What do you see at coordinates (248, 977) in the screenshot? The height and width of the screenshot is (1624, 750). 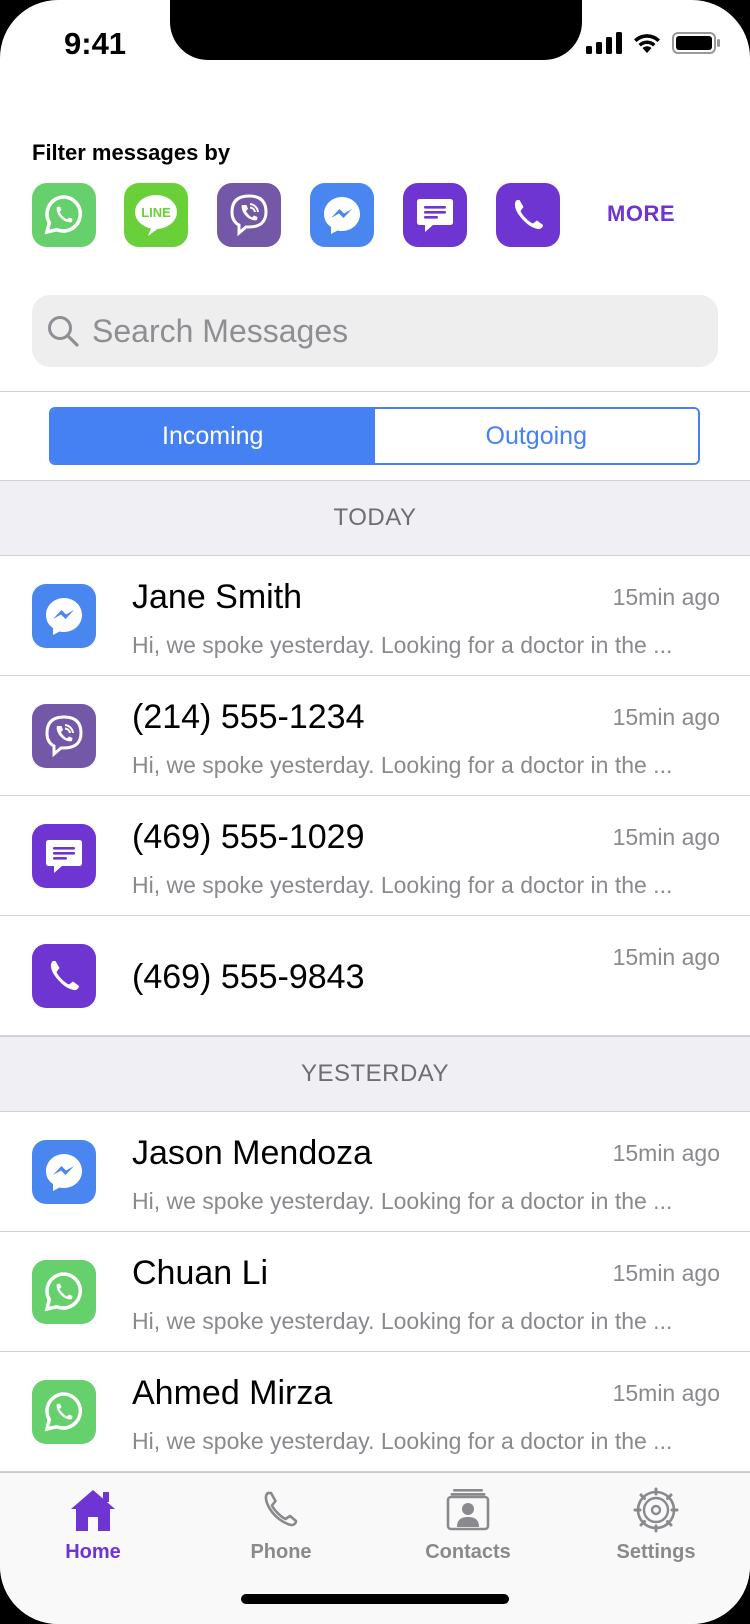 I see `contact-name: (469) 555-9843` at bounding box center [248, 977].